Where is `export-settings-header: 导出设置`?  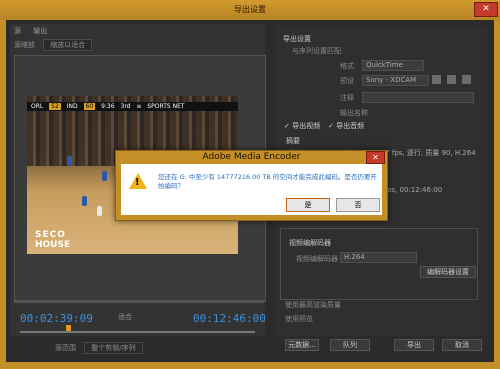 export-settings-header: 导出设置 is located at coordinates (297, 39).